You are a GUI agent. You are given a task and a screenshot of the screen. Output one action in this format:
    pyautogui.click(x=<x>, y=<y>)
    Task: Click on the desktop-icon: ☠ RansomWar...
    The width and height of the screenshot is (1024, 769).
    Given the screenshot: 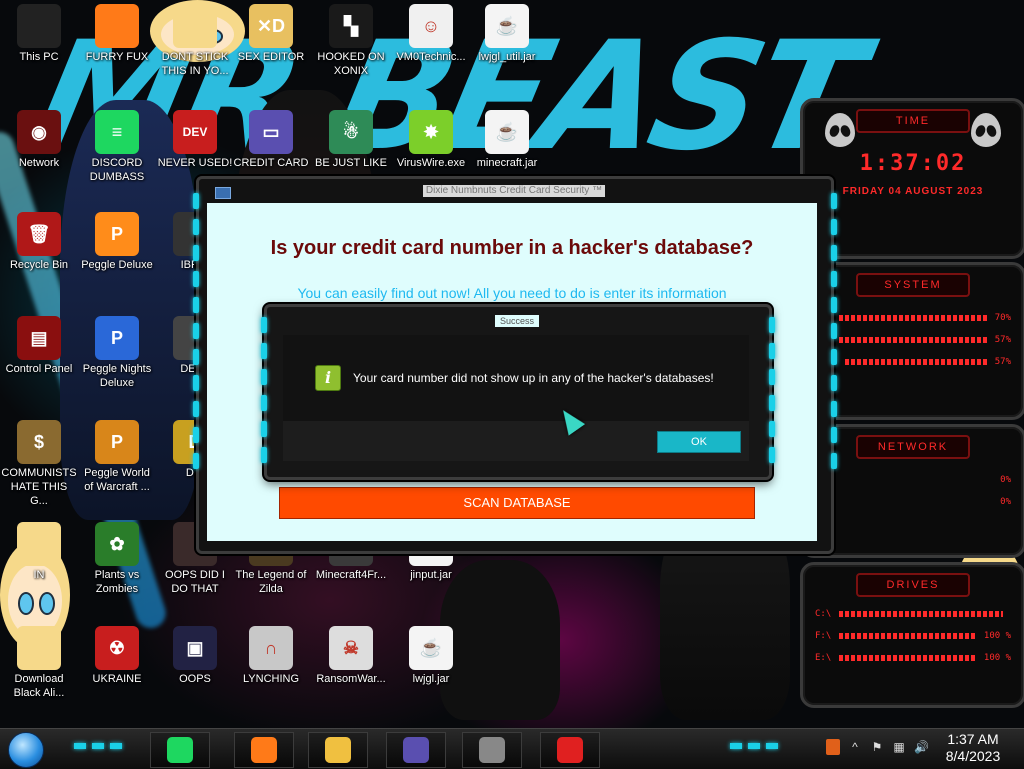 What is the action you would take?
    pyautogui.click(x=351, y=656)
    